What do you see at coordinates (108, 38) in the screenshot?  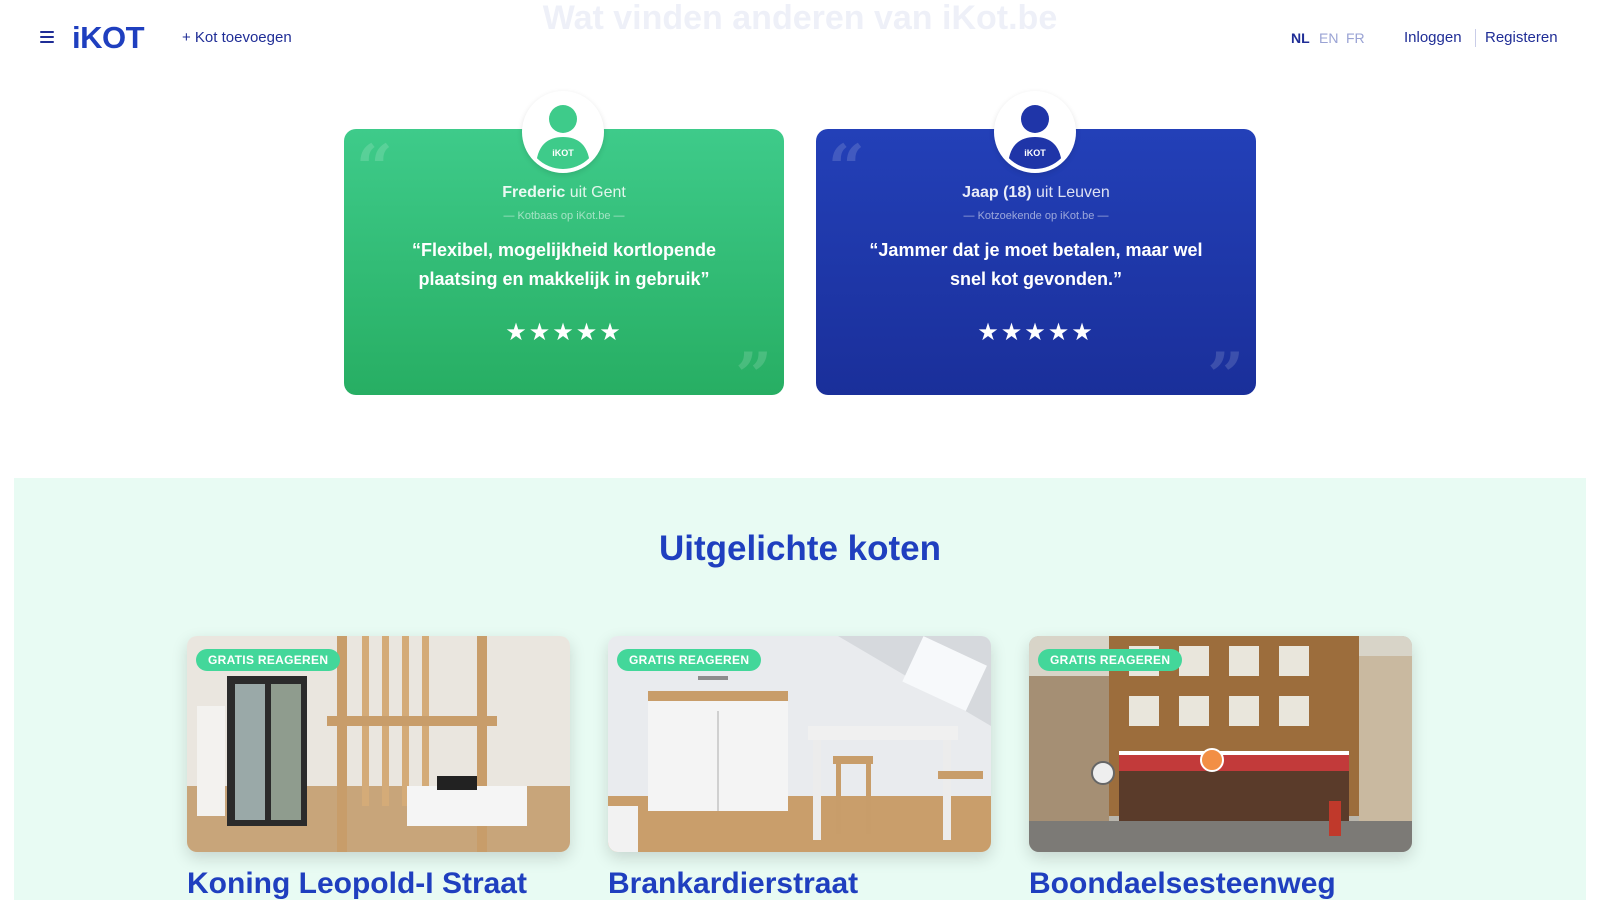 I see `ikot-logo: iKOT` at bounding box center [108, 38].